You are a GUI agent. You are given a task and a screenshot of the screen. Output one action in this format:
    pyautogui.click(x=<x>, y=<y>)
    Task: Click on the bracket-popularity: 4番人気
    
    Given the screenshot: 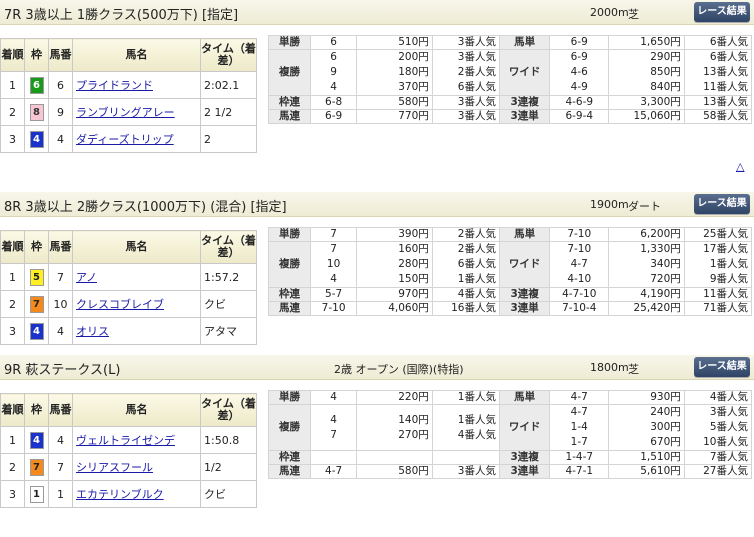 What is the action you would take?
    pyautogui.click(x=465, y=294)
    